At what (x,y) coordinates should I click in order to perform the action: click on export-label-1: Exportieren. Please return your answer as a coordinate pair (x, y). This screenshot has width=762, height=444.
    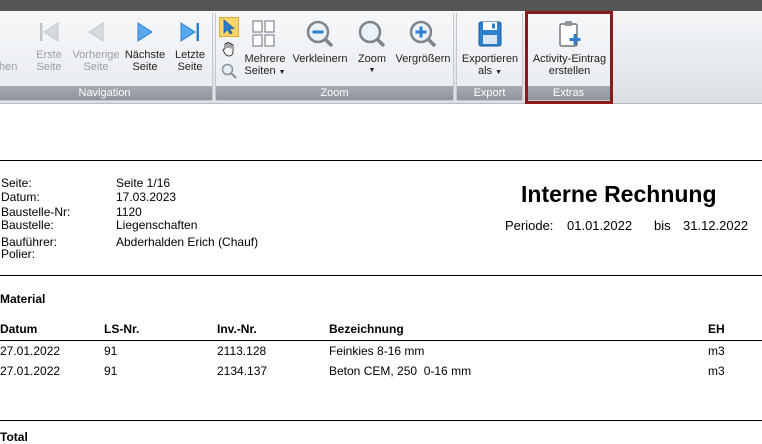
    Looking at the image, I should click on (490, 59).